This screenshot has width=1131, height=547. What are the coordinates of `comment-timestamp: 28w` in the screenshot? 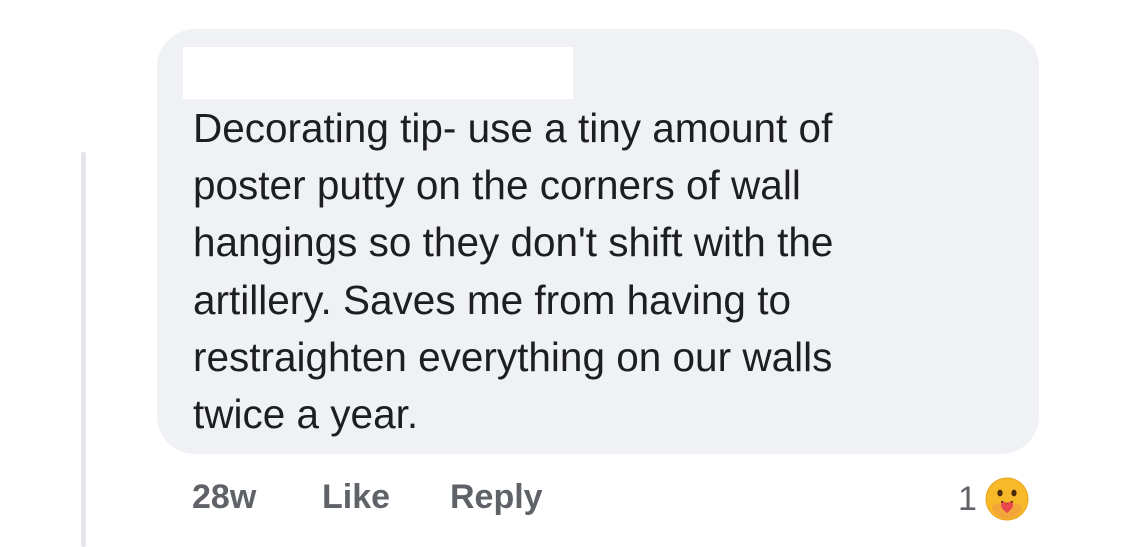 It's located at (224, 497).